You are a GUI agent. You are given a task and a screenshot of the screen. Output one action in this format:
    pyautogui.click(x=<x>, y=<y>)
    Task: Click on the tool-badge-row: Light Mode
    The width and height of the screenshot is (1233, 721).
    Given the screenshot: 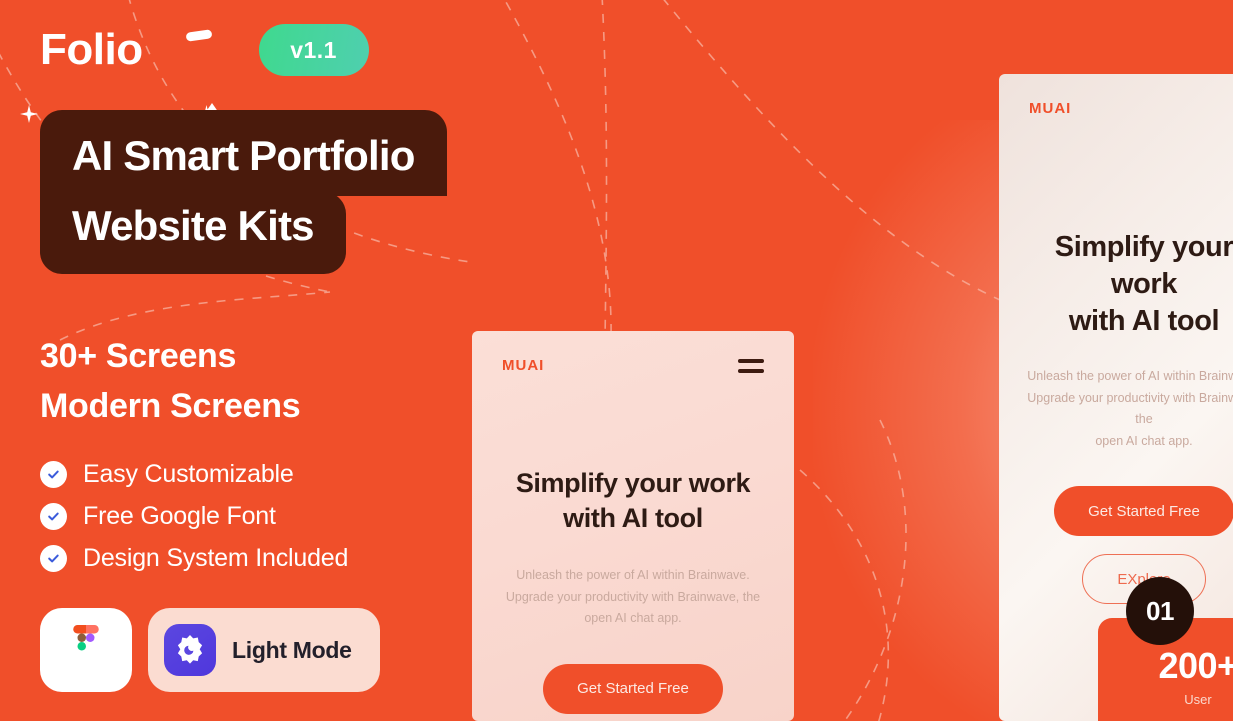 What is the action you would take?
    pyautogui.click(x=210, y=650)
    